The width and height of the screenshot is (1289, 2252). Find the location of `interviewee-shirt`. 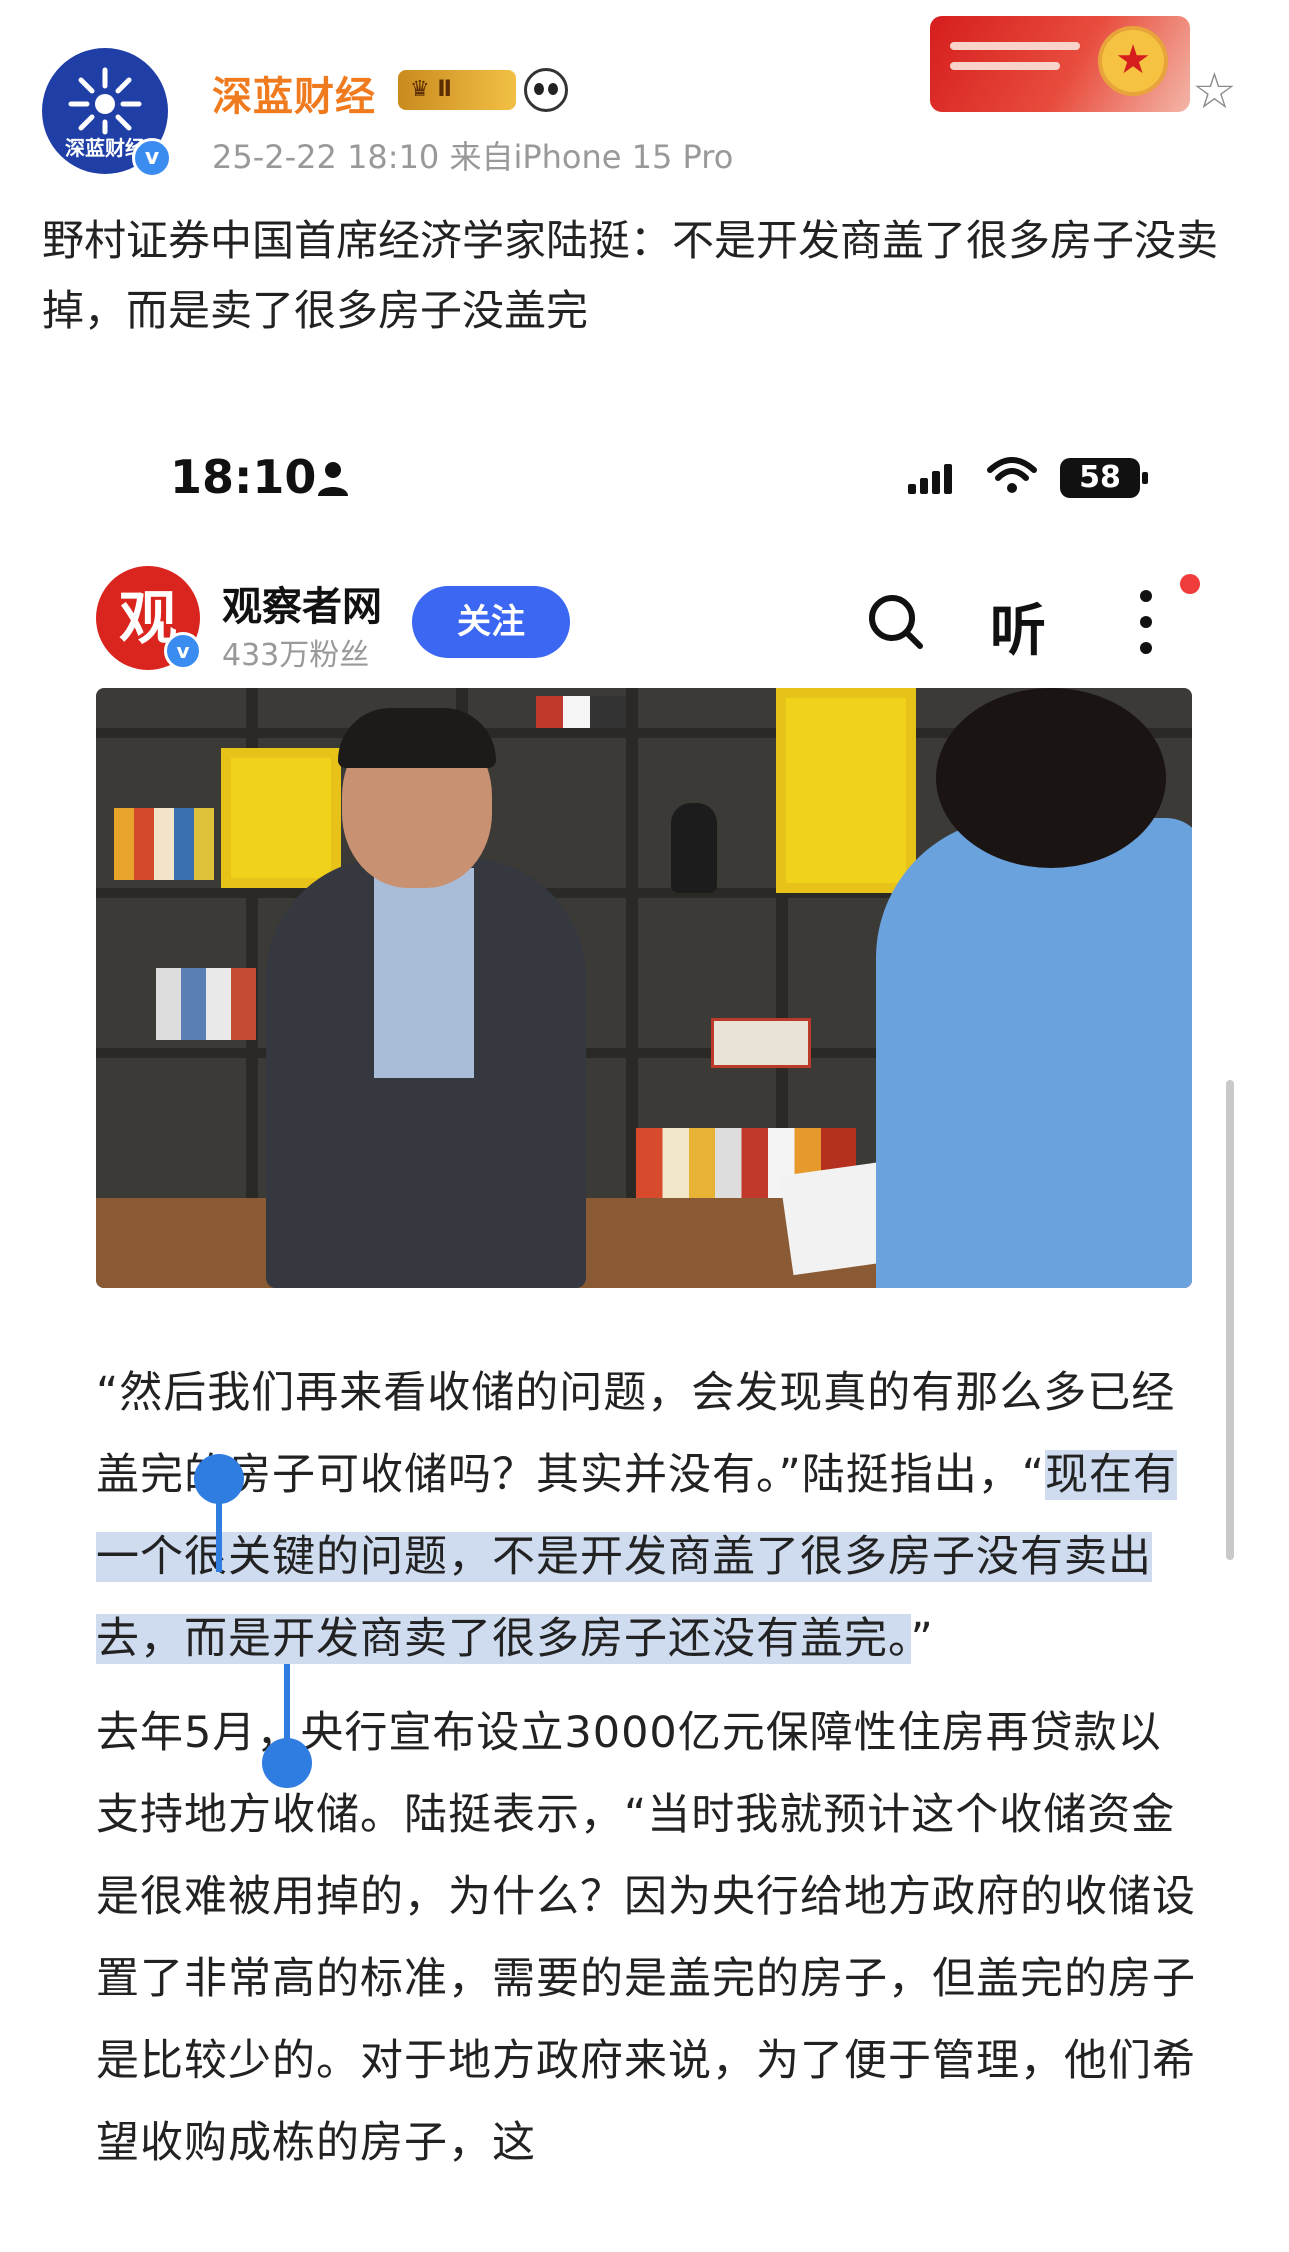

interviewee-shirt is located at coordinates (424, 973).